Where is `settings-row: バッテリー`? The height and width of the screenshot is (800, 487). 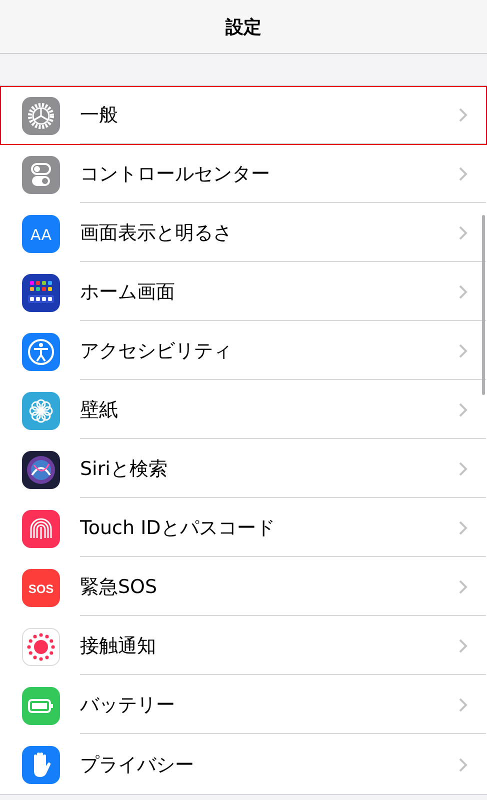
settings-row: バッテリー is located at coordinates (243, 705).